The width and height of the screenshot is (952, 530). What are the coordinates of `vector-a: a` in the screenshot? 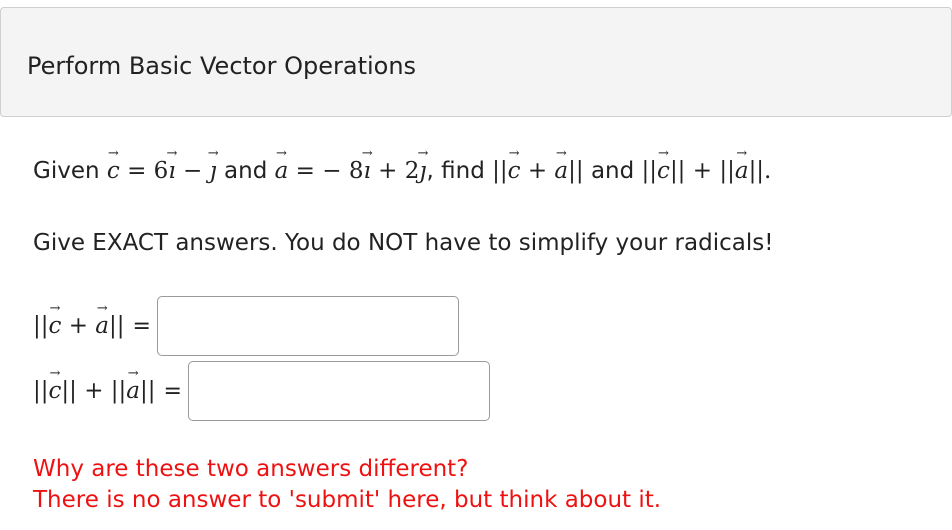 It's located at (282, 171).